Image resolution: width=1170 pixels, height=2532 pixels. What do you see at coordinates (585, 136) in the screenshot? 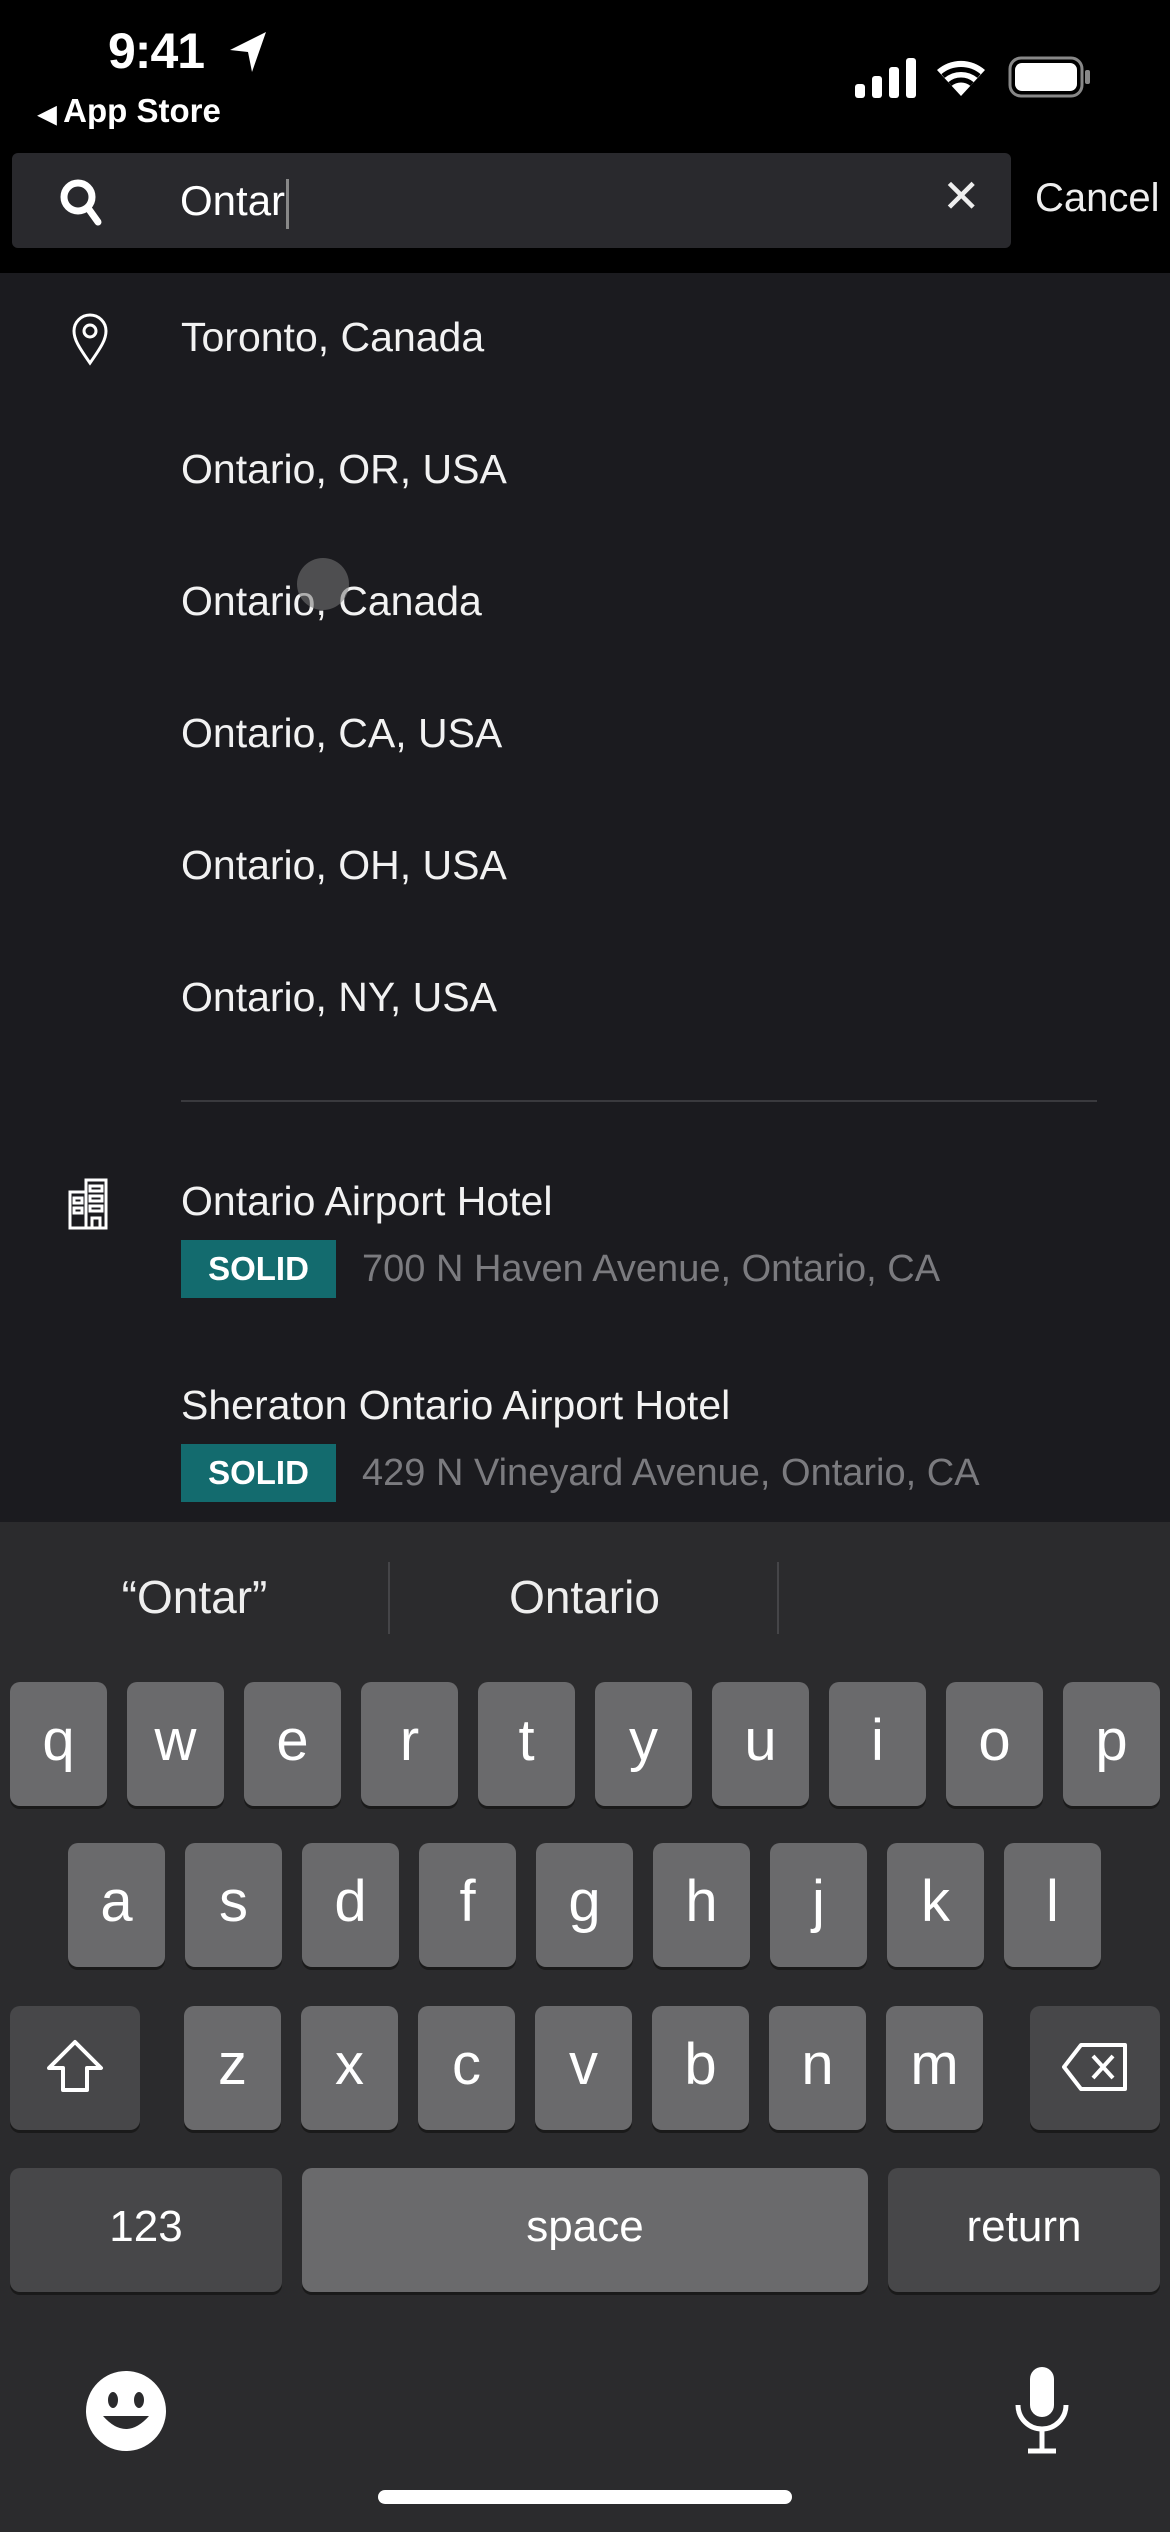
I see `header: 9:41 ◀ App Store Ontar ✕ Cancel` at bounding box center [585, 136].